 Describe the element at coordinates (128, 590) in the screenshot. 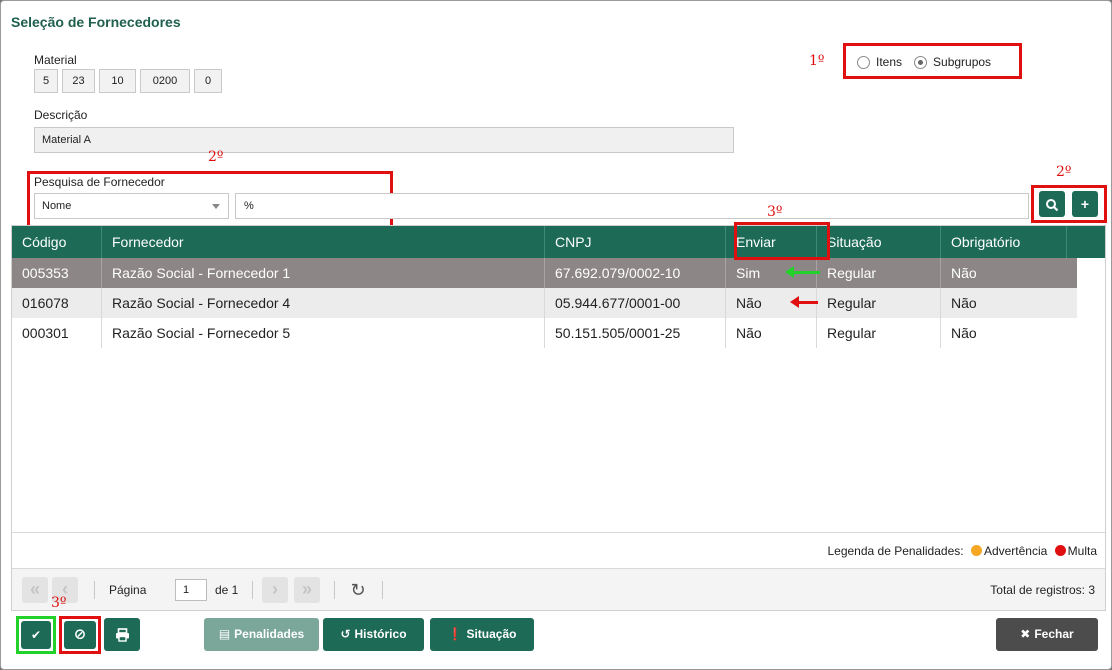

I see `page-label: Página` at that location.